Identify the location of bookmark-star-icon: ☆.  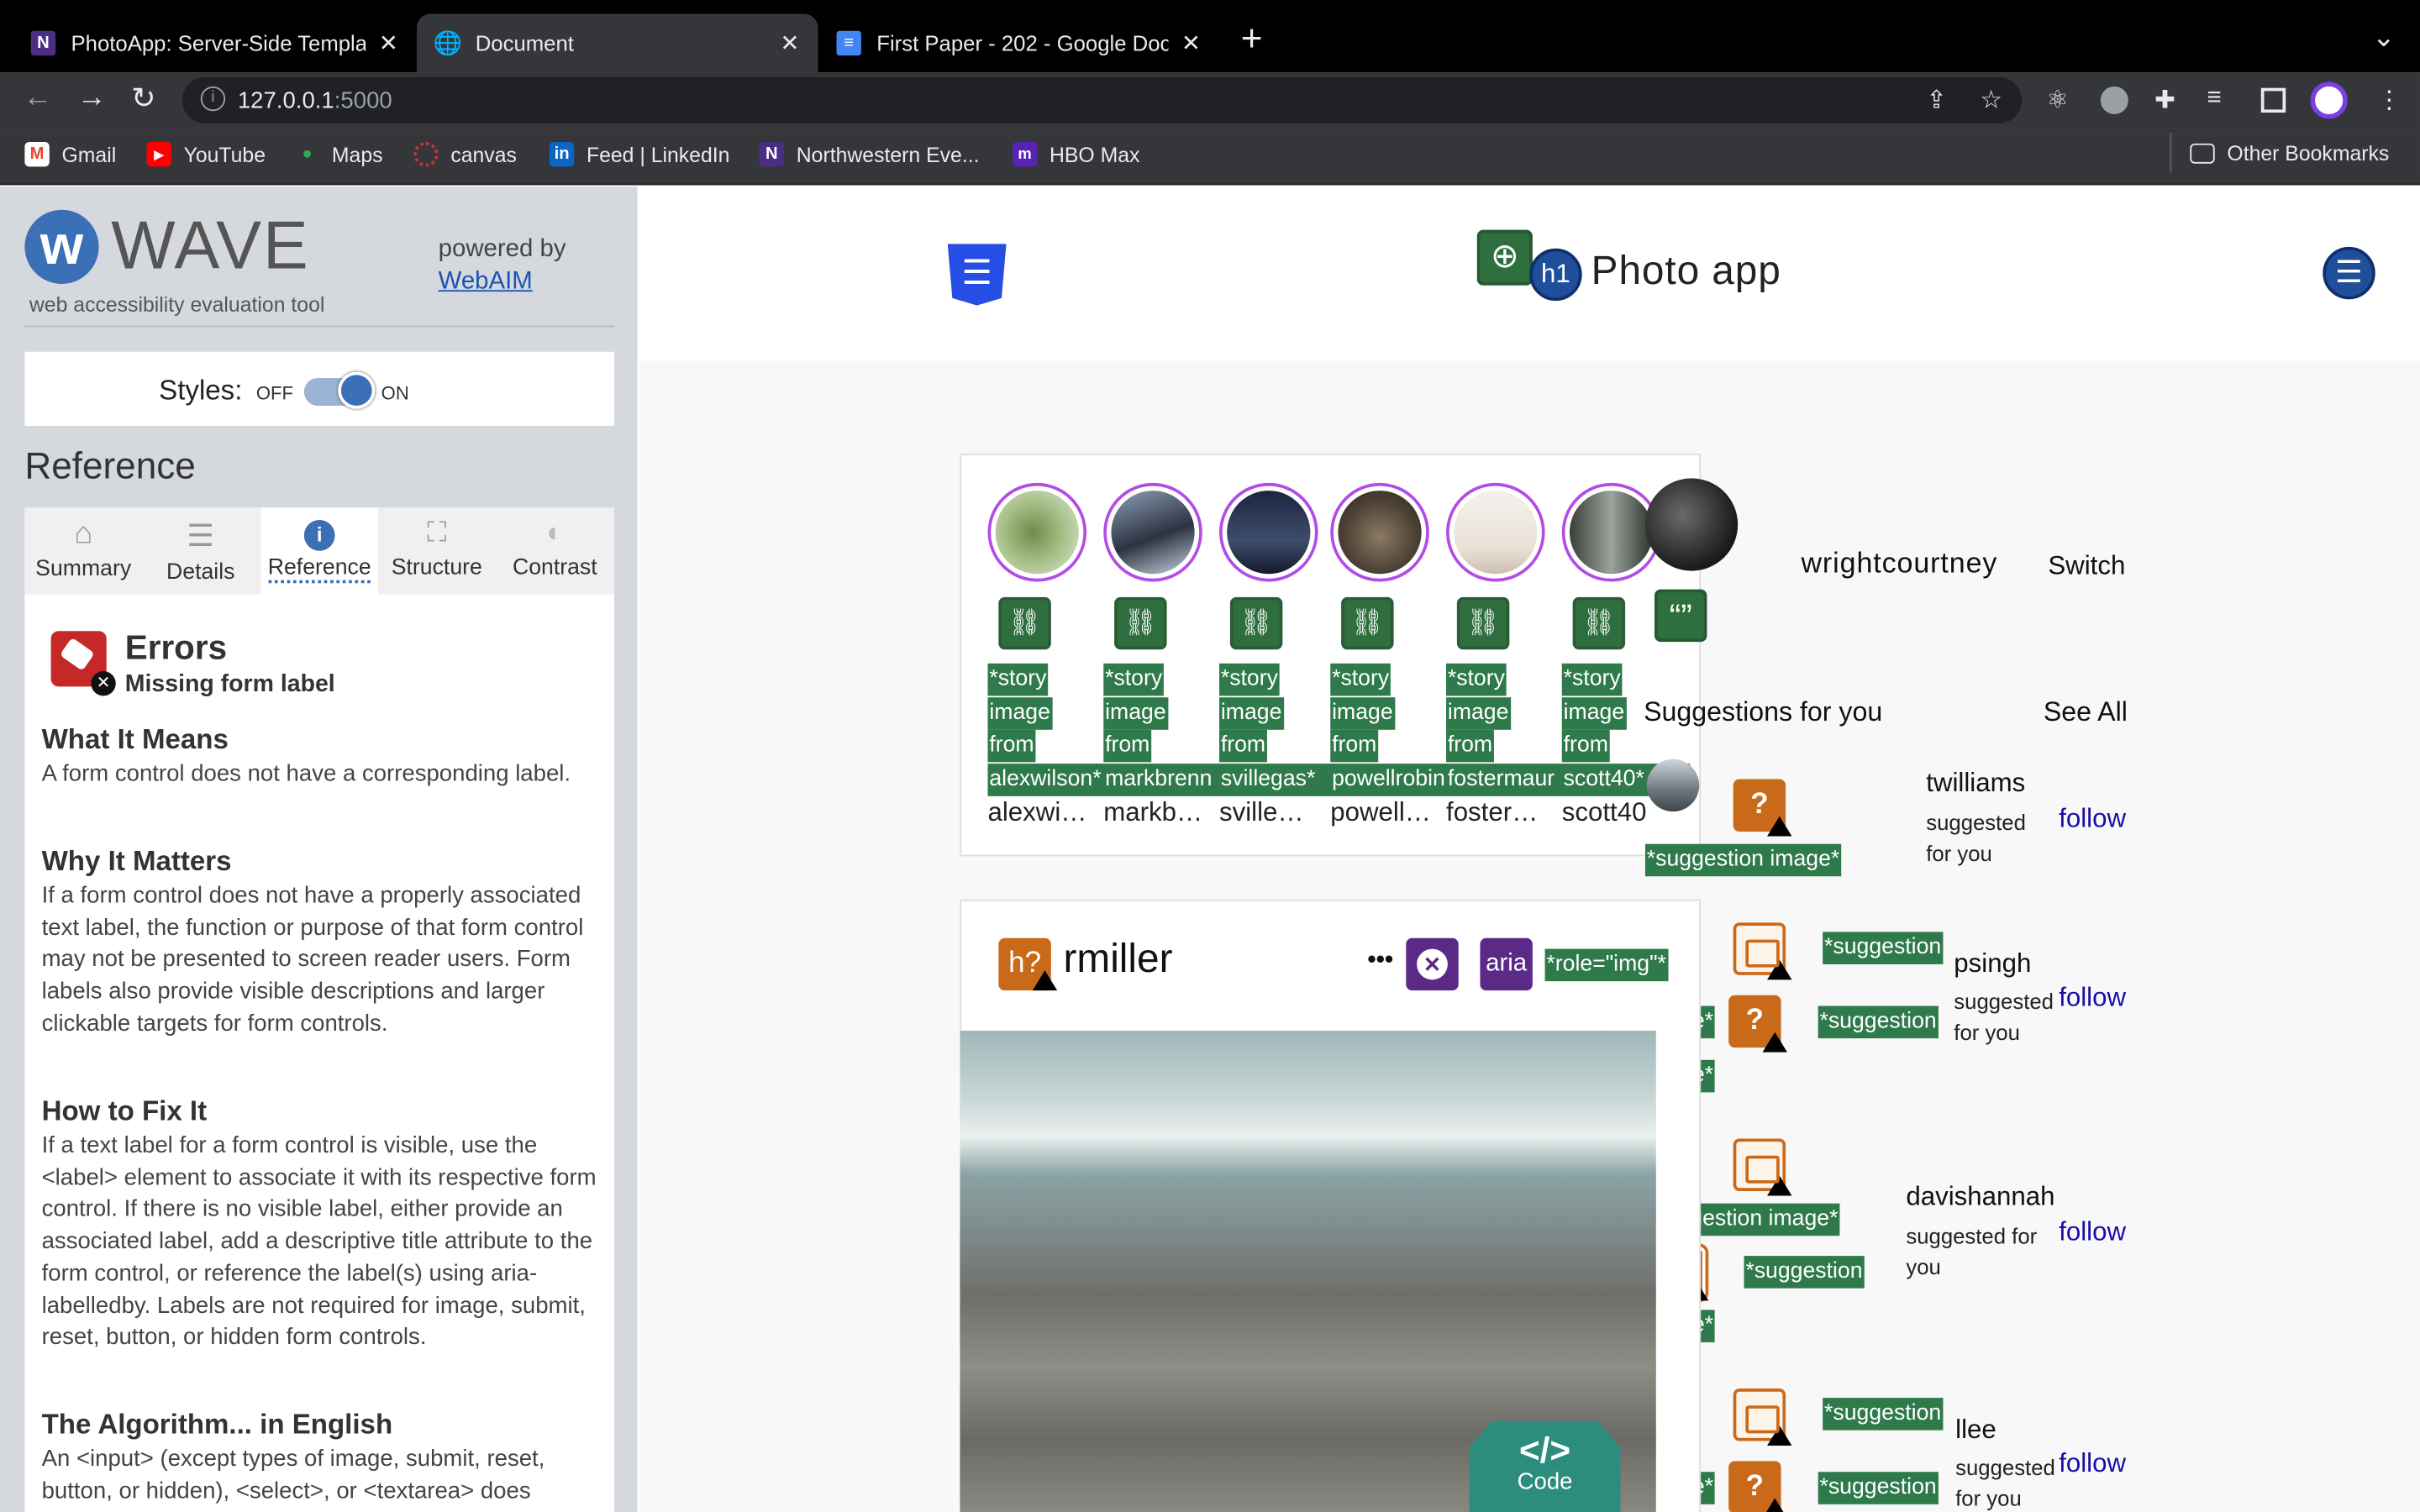
(1991, 100).